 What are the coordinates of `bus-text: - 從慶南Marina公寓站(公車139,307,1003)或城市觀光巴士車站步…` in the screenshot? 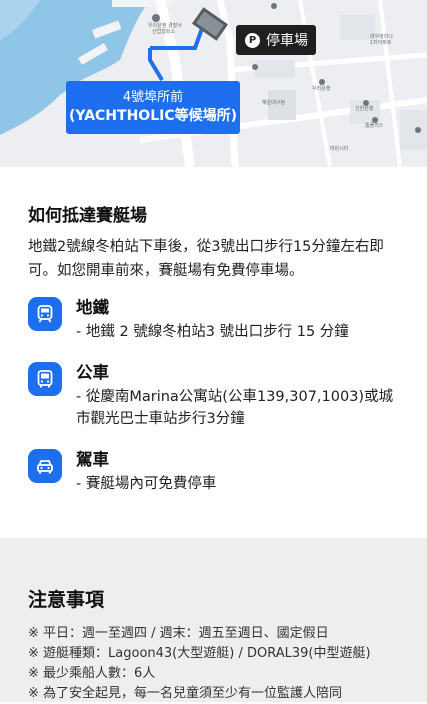 It's located at (235, 408).